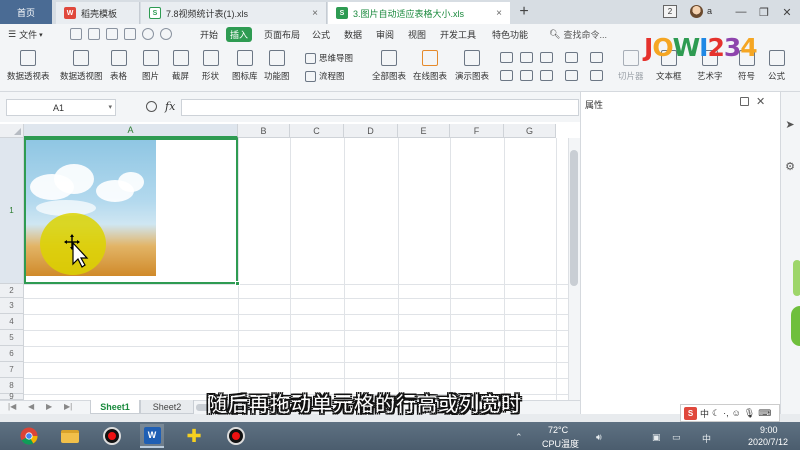  Describe the element at coordinates (277, 66) in the screenshot. I see `function-chart-button: 功能图` at that location.